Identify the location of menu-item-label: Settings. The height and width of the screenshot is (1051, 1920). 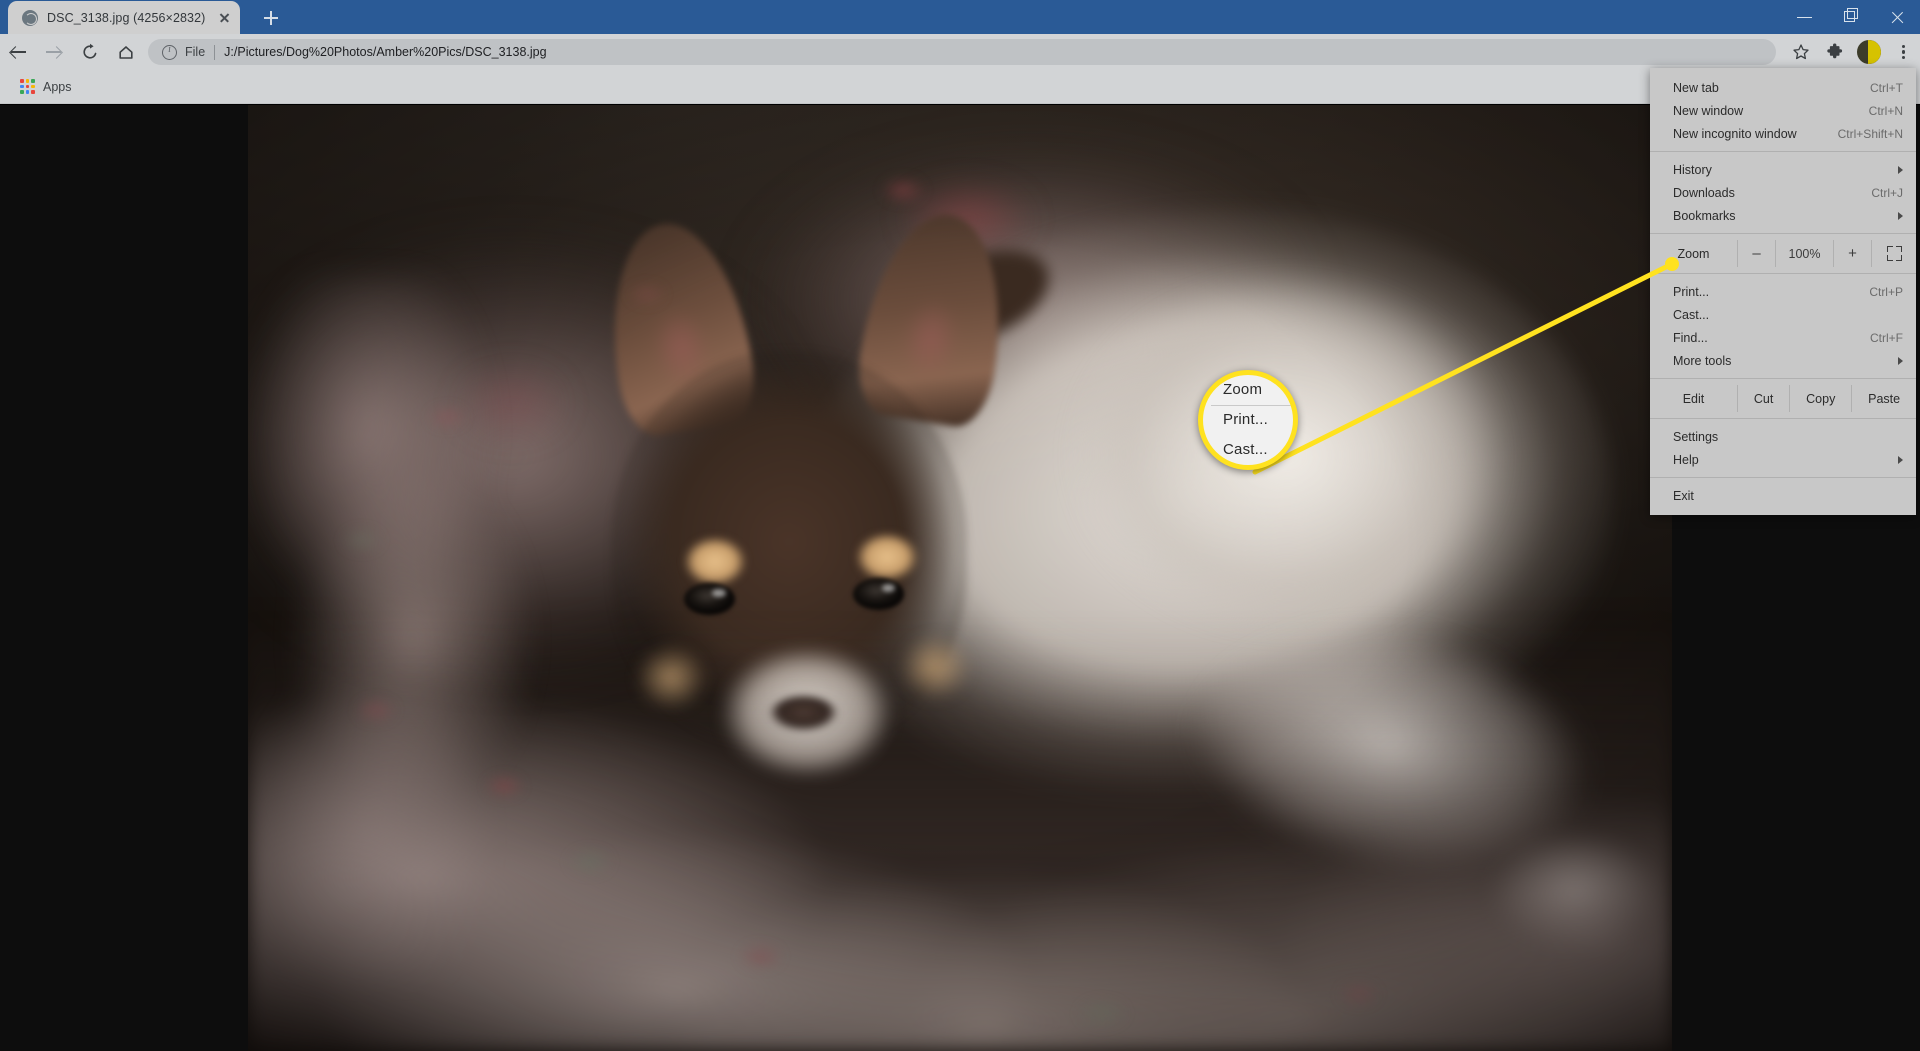
(1696, 436).